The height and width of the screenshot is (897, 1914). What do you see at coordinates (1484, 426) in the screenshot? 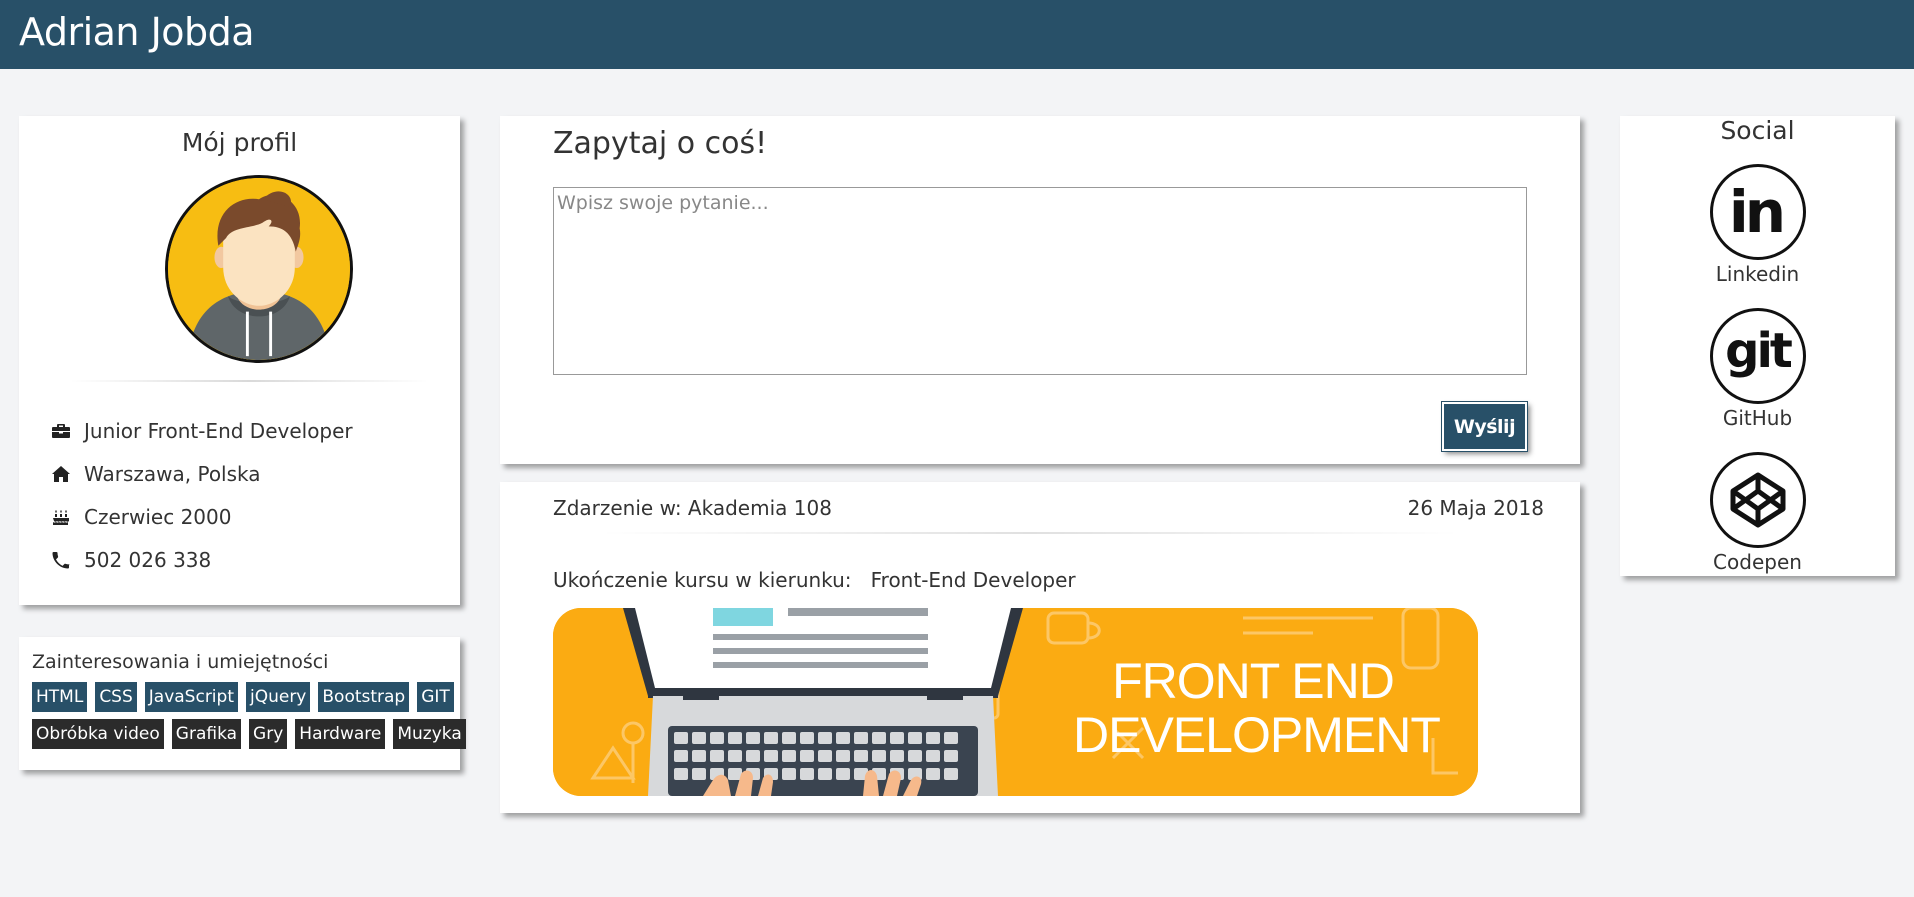
I see `send-button: Wyślij` at bounding box center [1484, 426].